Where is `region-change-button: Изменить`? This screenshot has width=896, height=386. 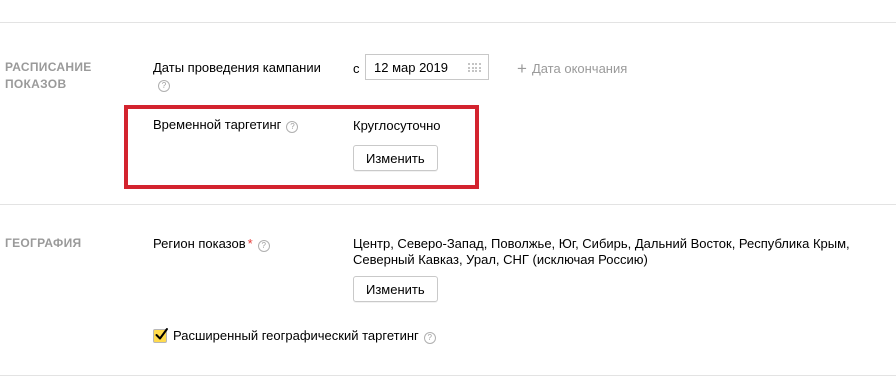
region-change-button: Изменить is located at coordinates (395, 289).